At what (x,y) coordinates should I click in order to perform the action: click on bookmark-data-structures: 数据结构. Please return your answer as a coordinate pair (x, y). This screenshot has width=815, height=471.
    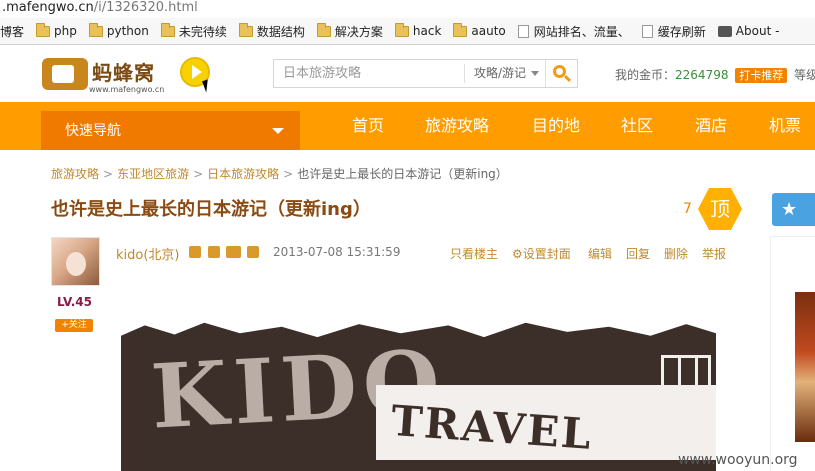
    Looking at the image, I should click on (273, 31).